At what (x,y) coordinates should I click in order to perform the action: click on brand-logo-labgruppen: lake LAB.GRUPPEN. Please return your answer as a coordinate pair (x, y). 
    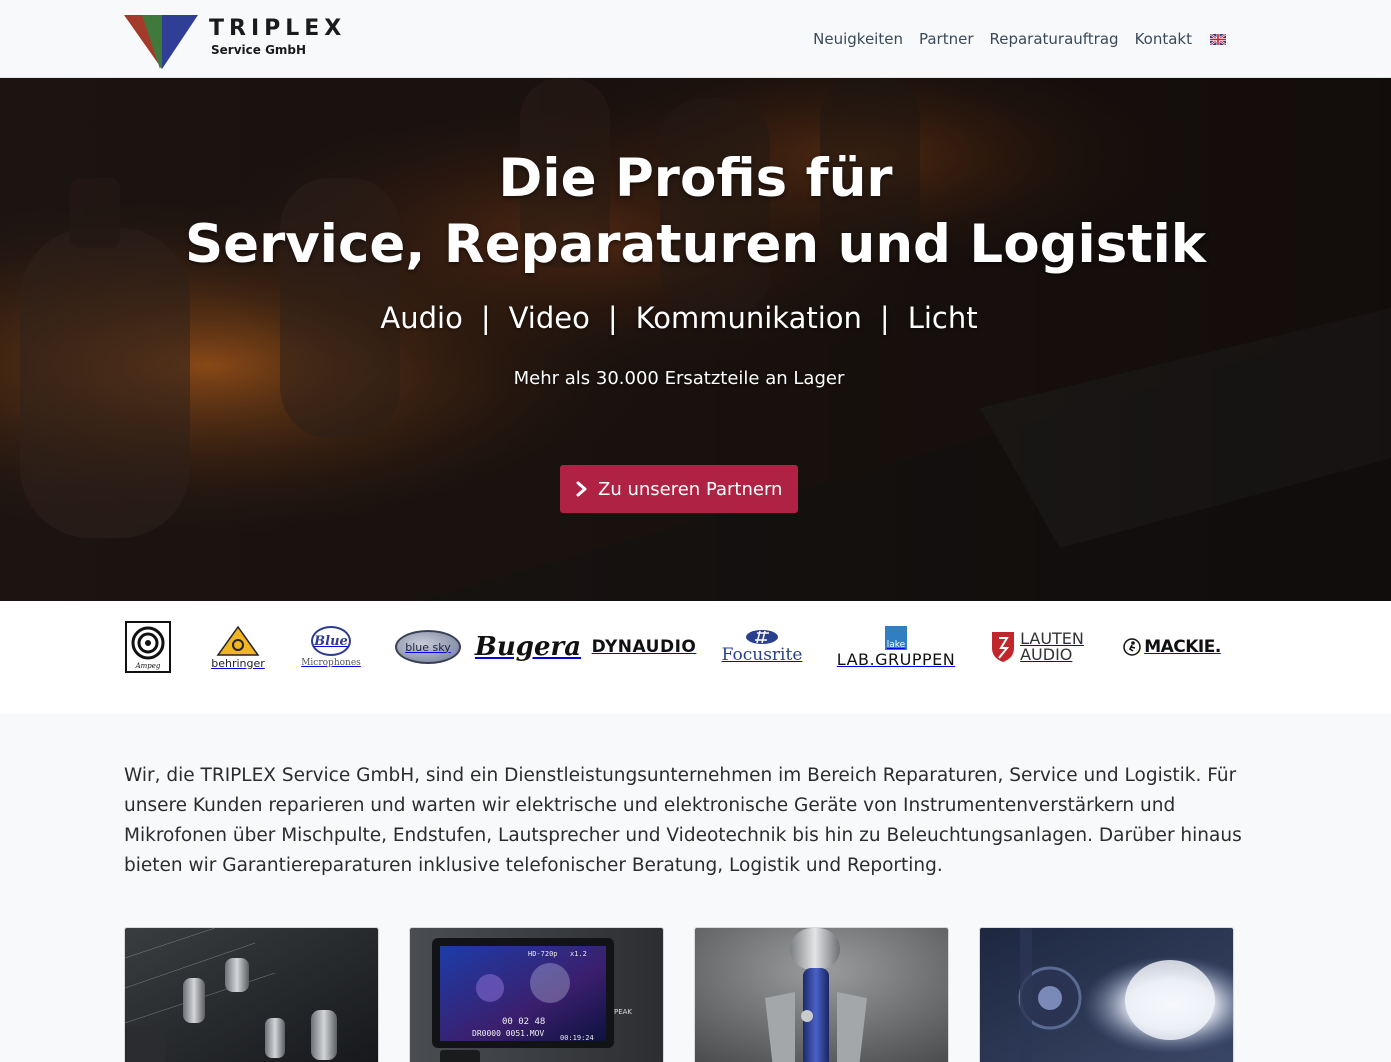
    Looking at the image, I should click on (896, 647).